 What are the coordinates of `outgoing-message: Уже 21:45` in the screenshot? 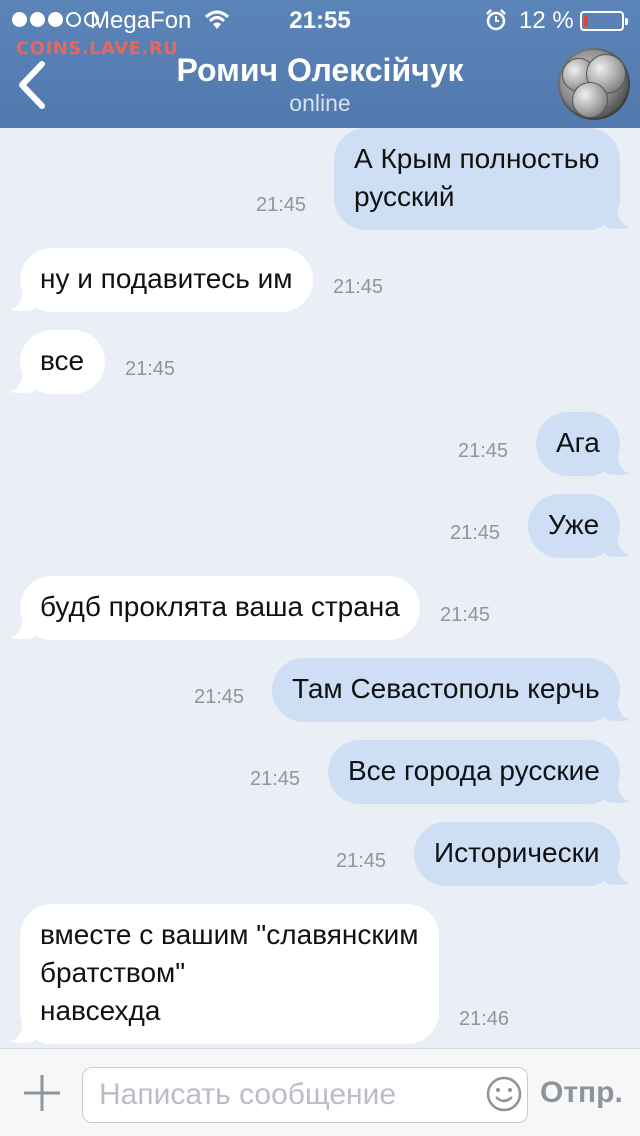 It's located at (320, 526).